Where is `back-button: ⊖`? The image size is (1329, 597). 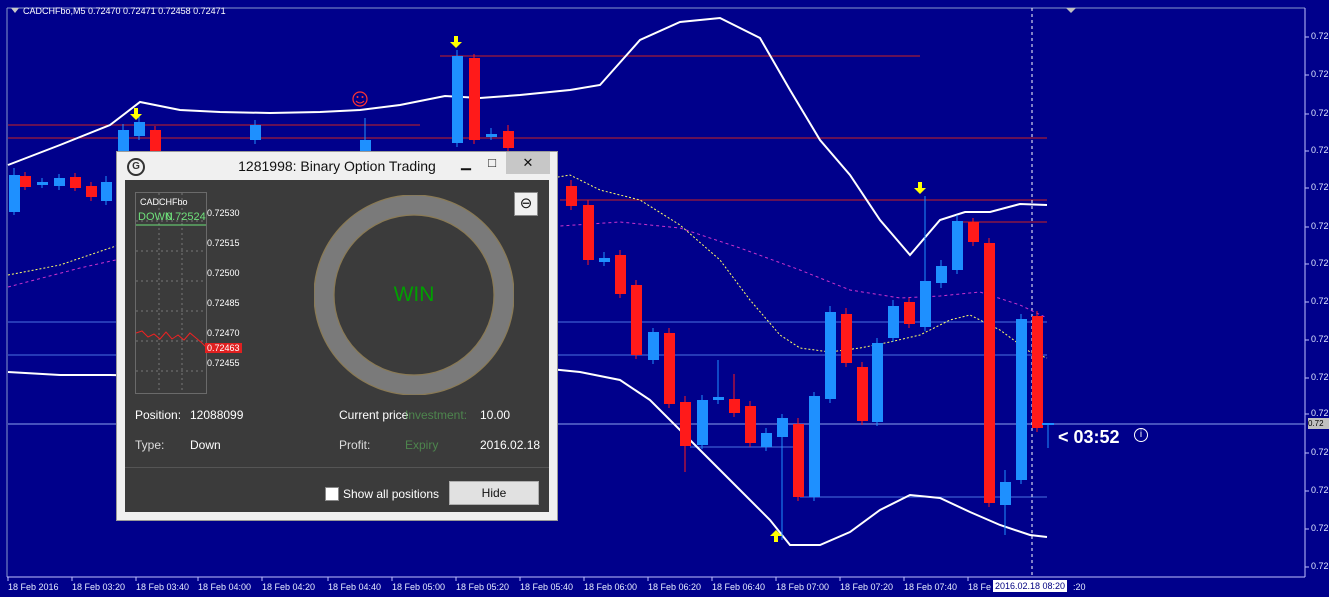
back-button: ⊖ is located at coordinates (526, 204).